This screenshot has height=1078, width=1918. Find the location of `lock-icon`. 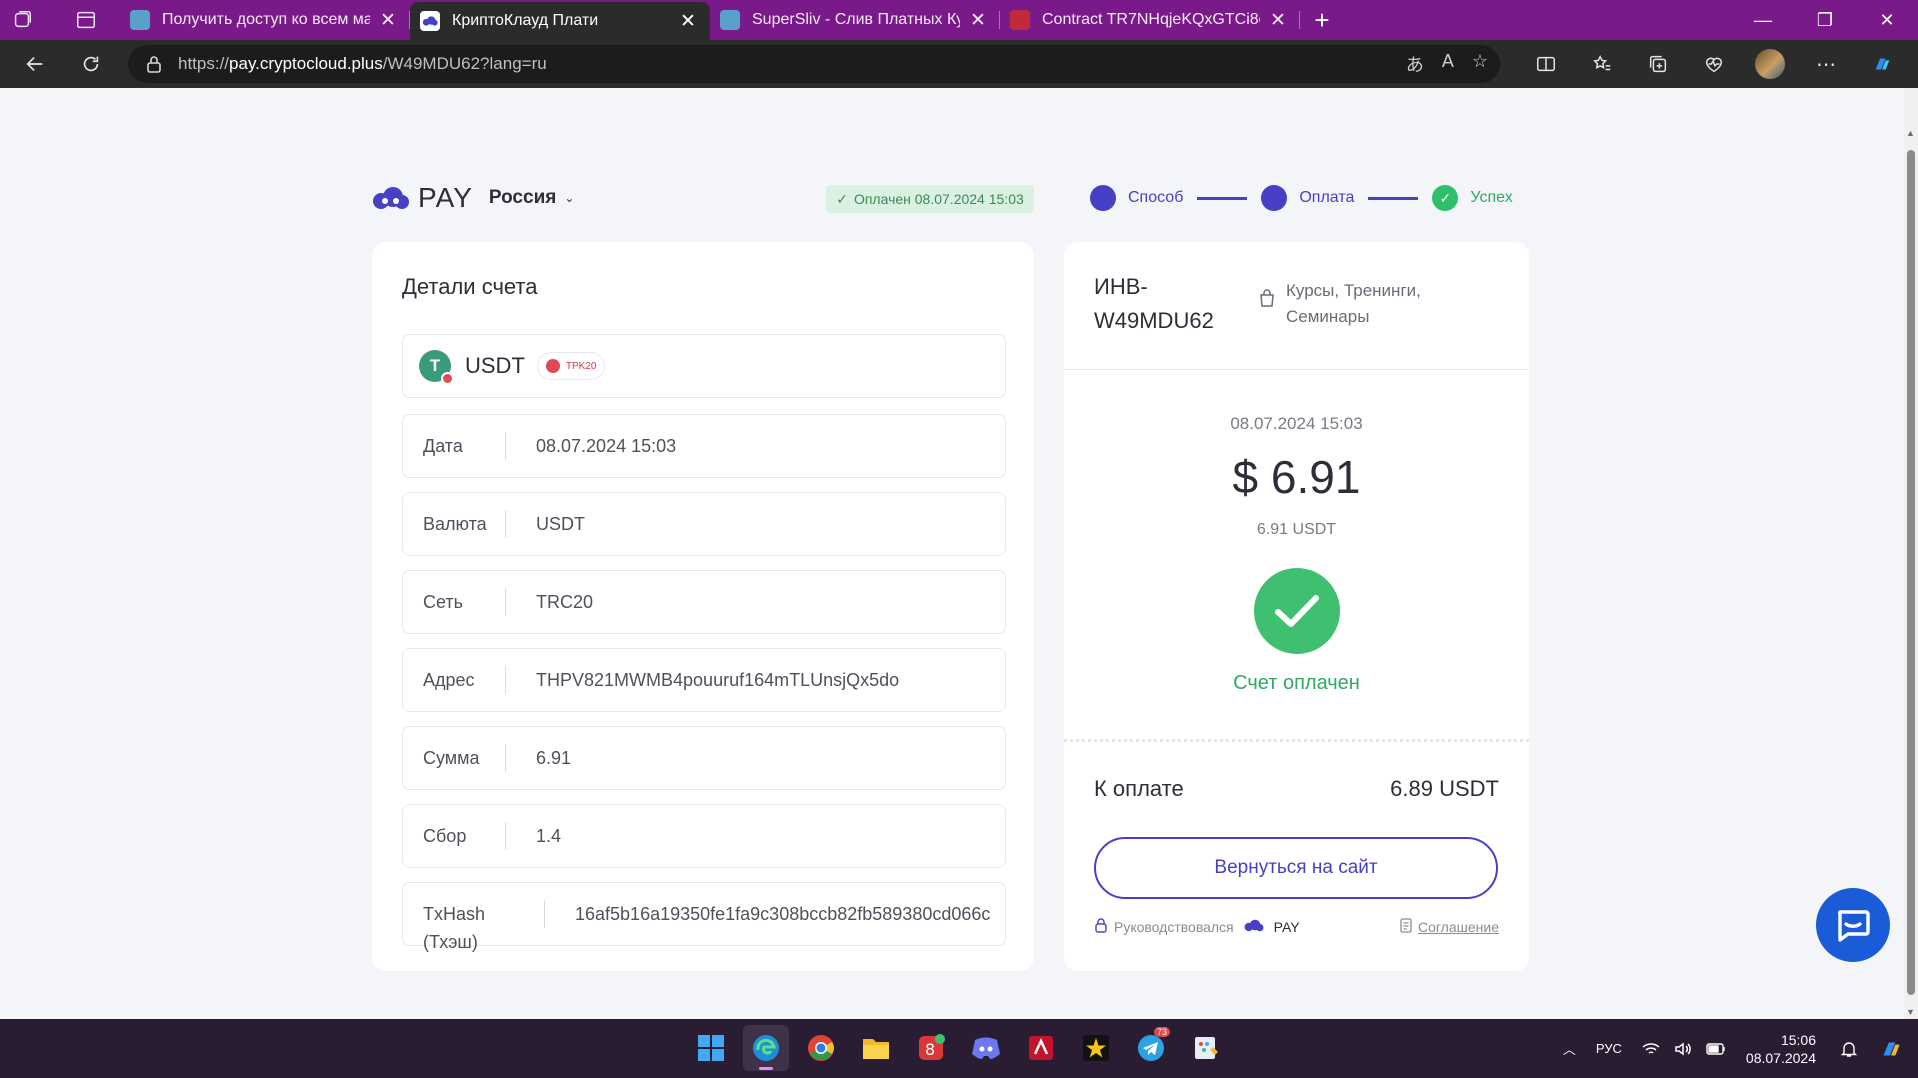

lock-icon is located at coordinates (154, 64).